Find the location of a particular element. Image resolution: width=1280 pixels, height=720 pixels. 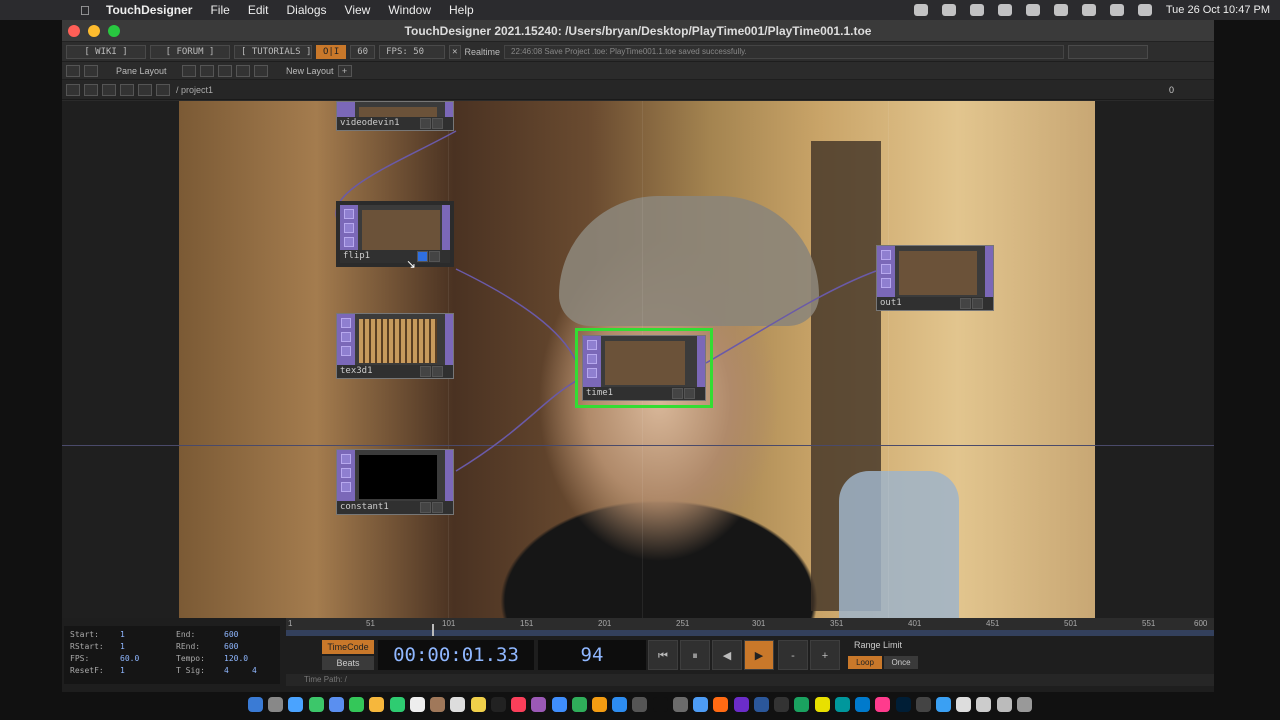

add-layout-button: + is located at coordinates (344, 70).